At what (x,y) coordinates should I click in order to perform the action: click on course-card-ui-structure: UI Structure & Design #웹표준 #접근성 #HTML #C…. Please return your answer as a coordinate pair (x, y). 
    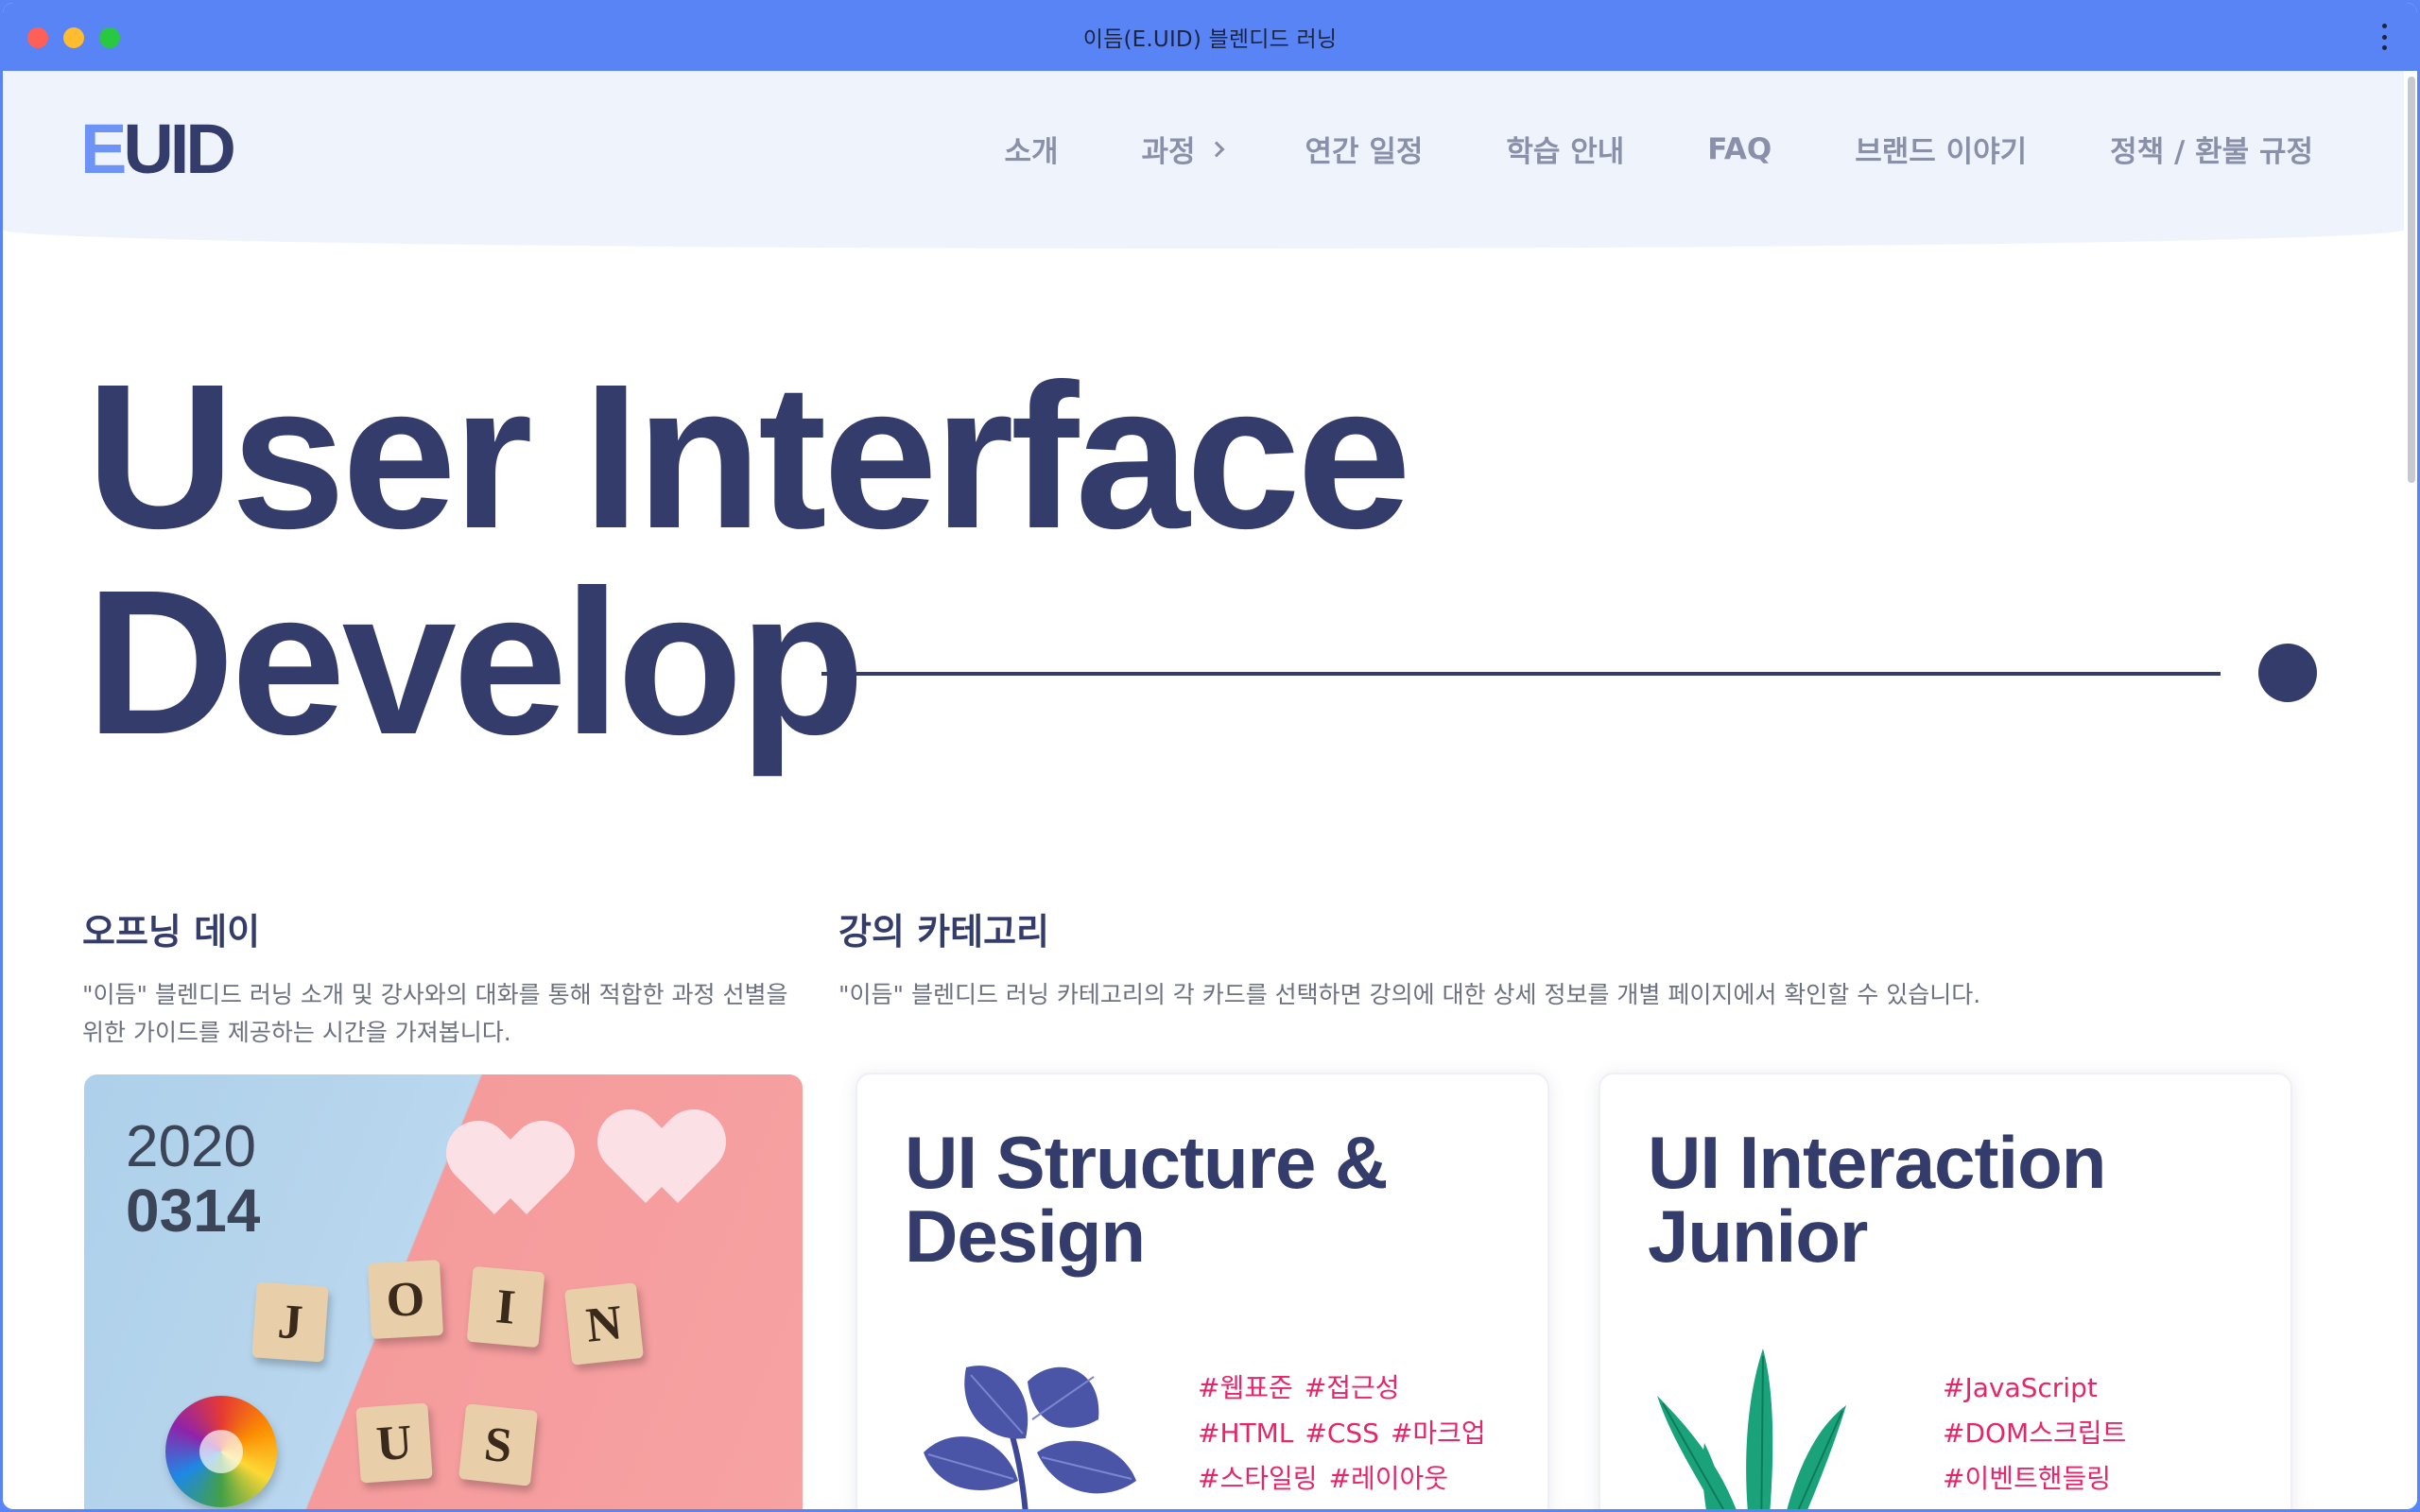
    Looking at the image, I should click on (1203, 1291).